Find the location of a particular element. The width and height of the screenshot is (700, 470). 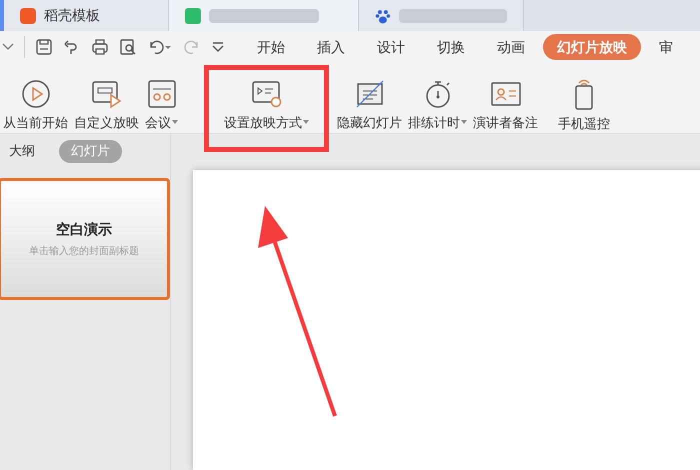

ribbon-button: 设置放映方式 is located at coordinates (266, 105).